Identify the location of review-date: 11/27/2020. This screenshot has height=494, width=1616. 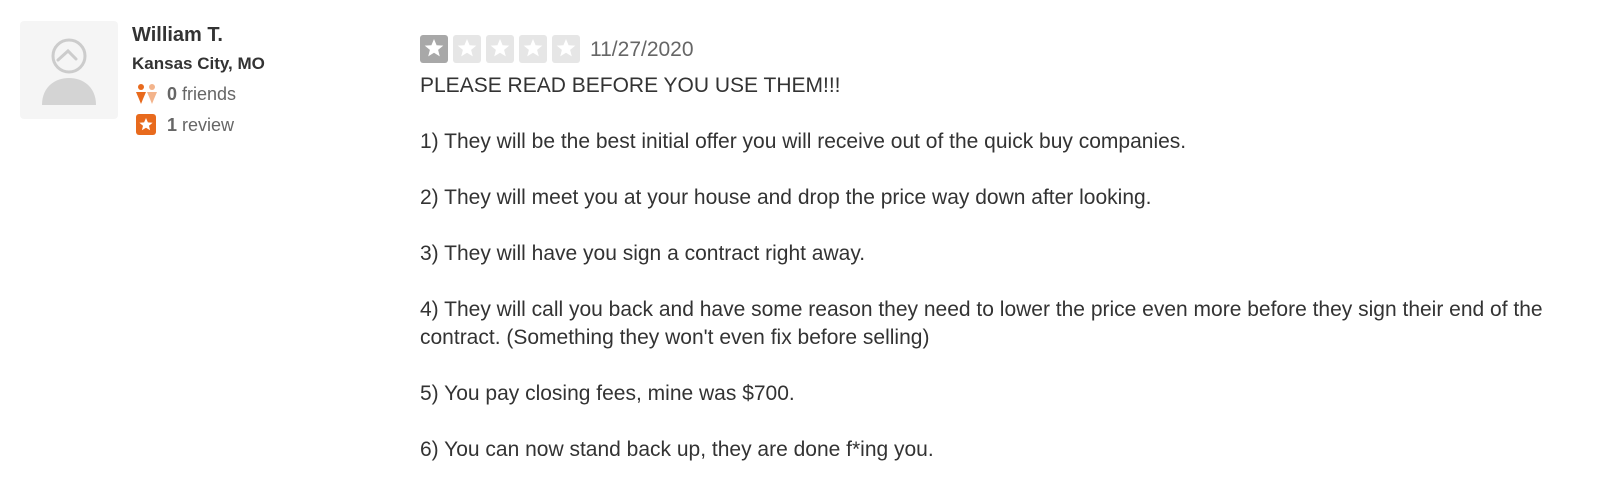
(642, 49).